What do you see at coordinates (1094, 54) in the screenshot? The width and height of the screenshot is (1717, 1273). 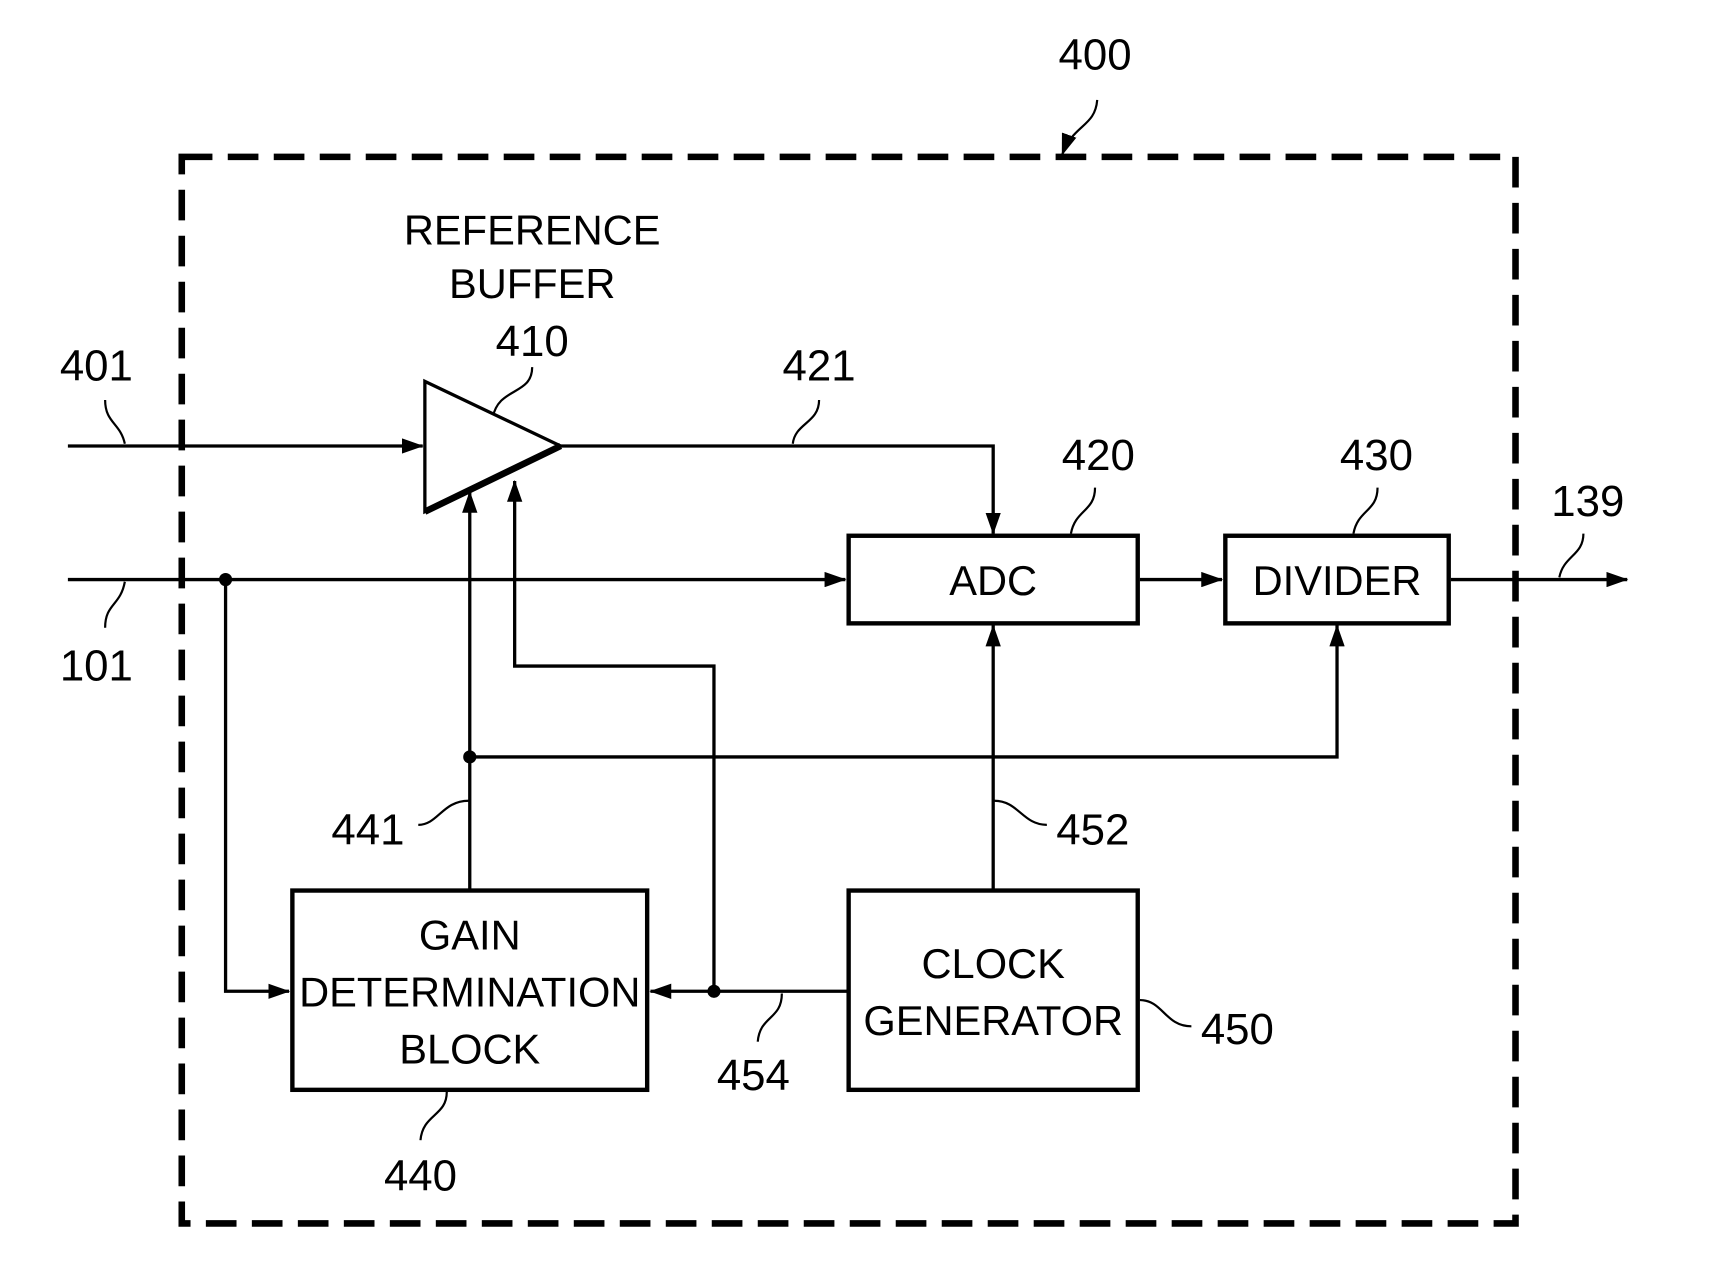 I see `module-ref-label: 400` at bounding box center [1094, 54].